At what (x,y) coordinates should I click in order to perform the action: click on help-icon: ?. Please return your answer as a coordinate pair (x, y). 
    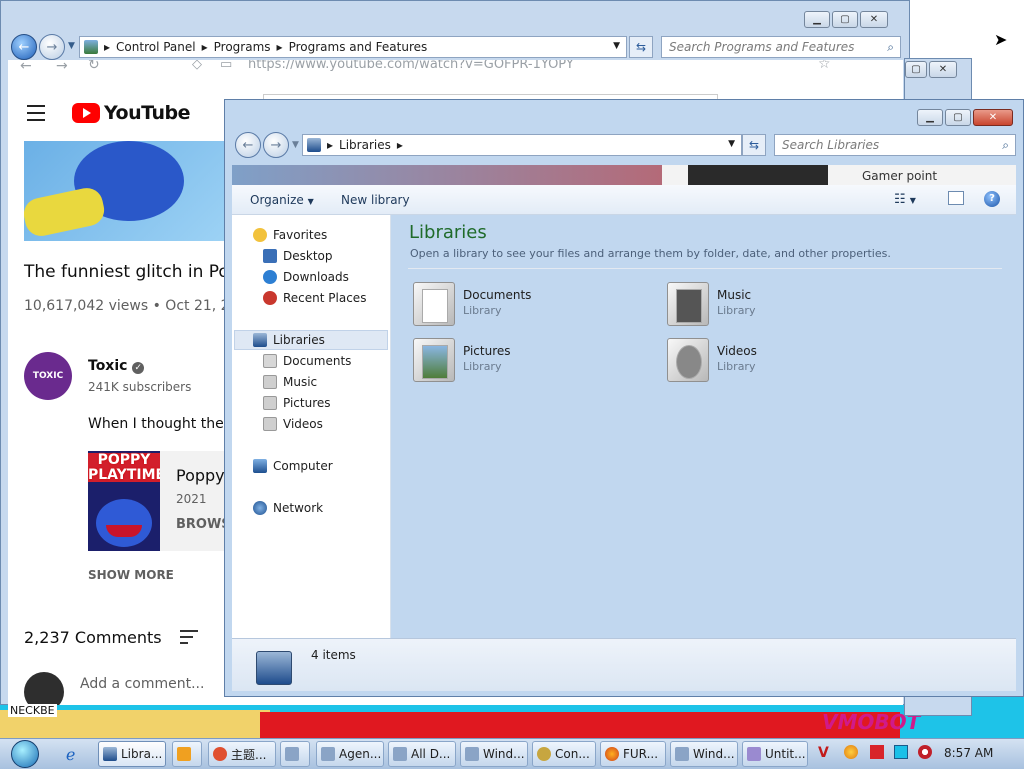
    Looking at the image, I should click on (992, 199).